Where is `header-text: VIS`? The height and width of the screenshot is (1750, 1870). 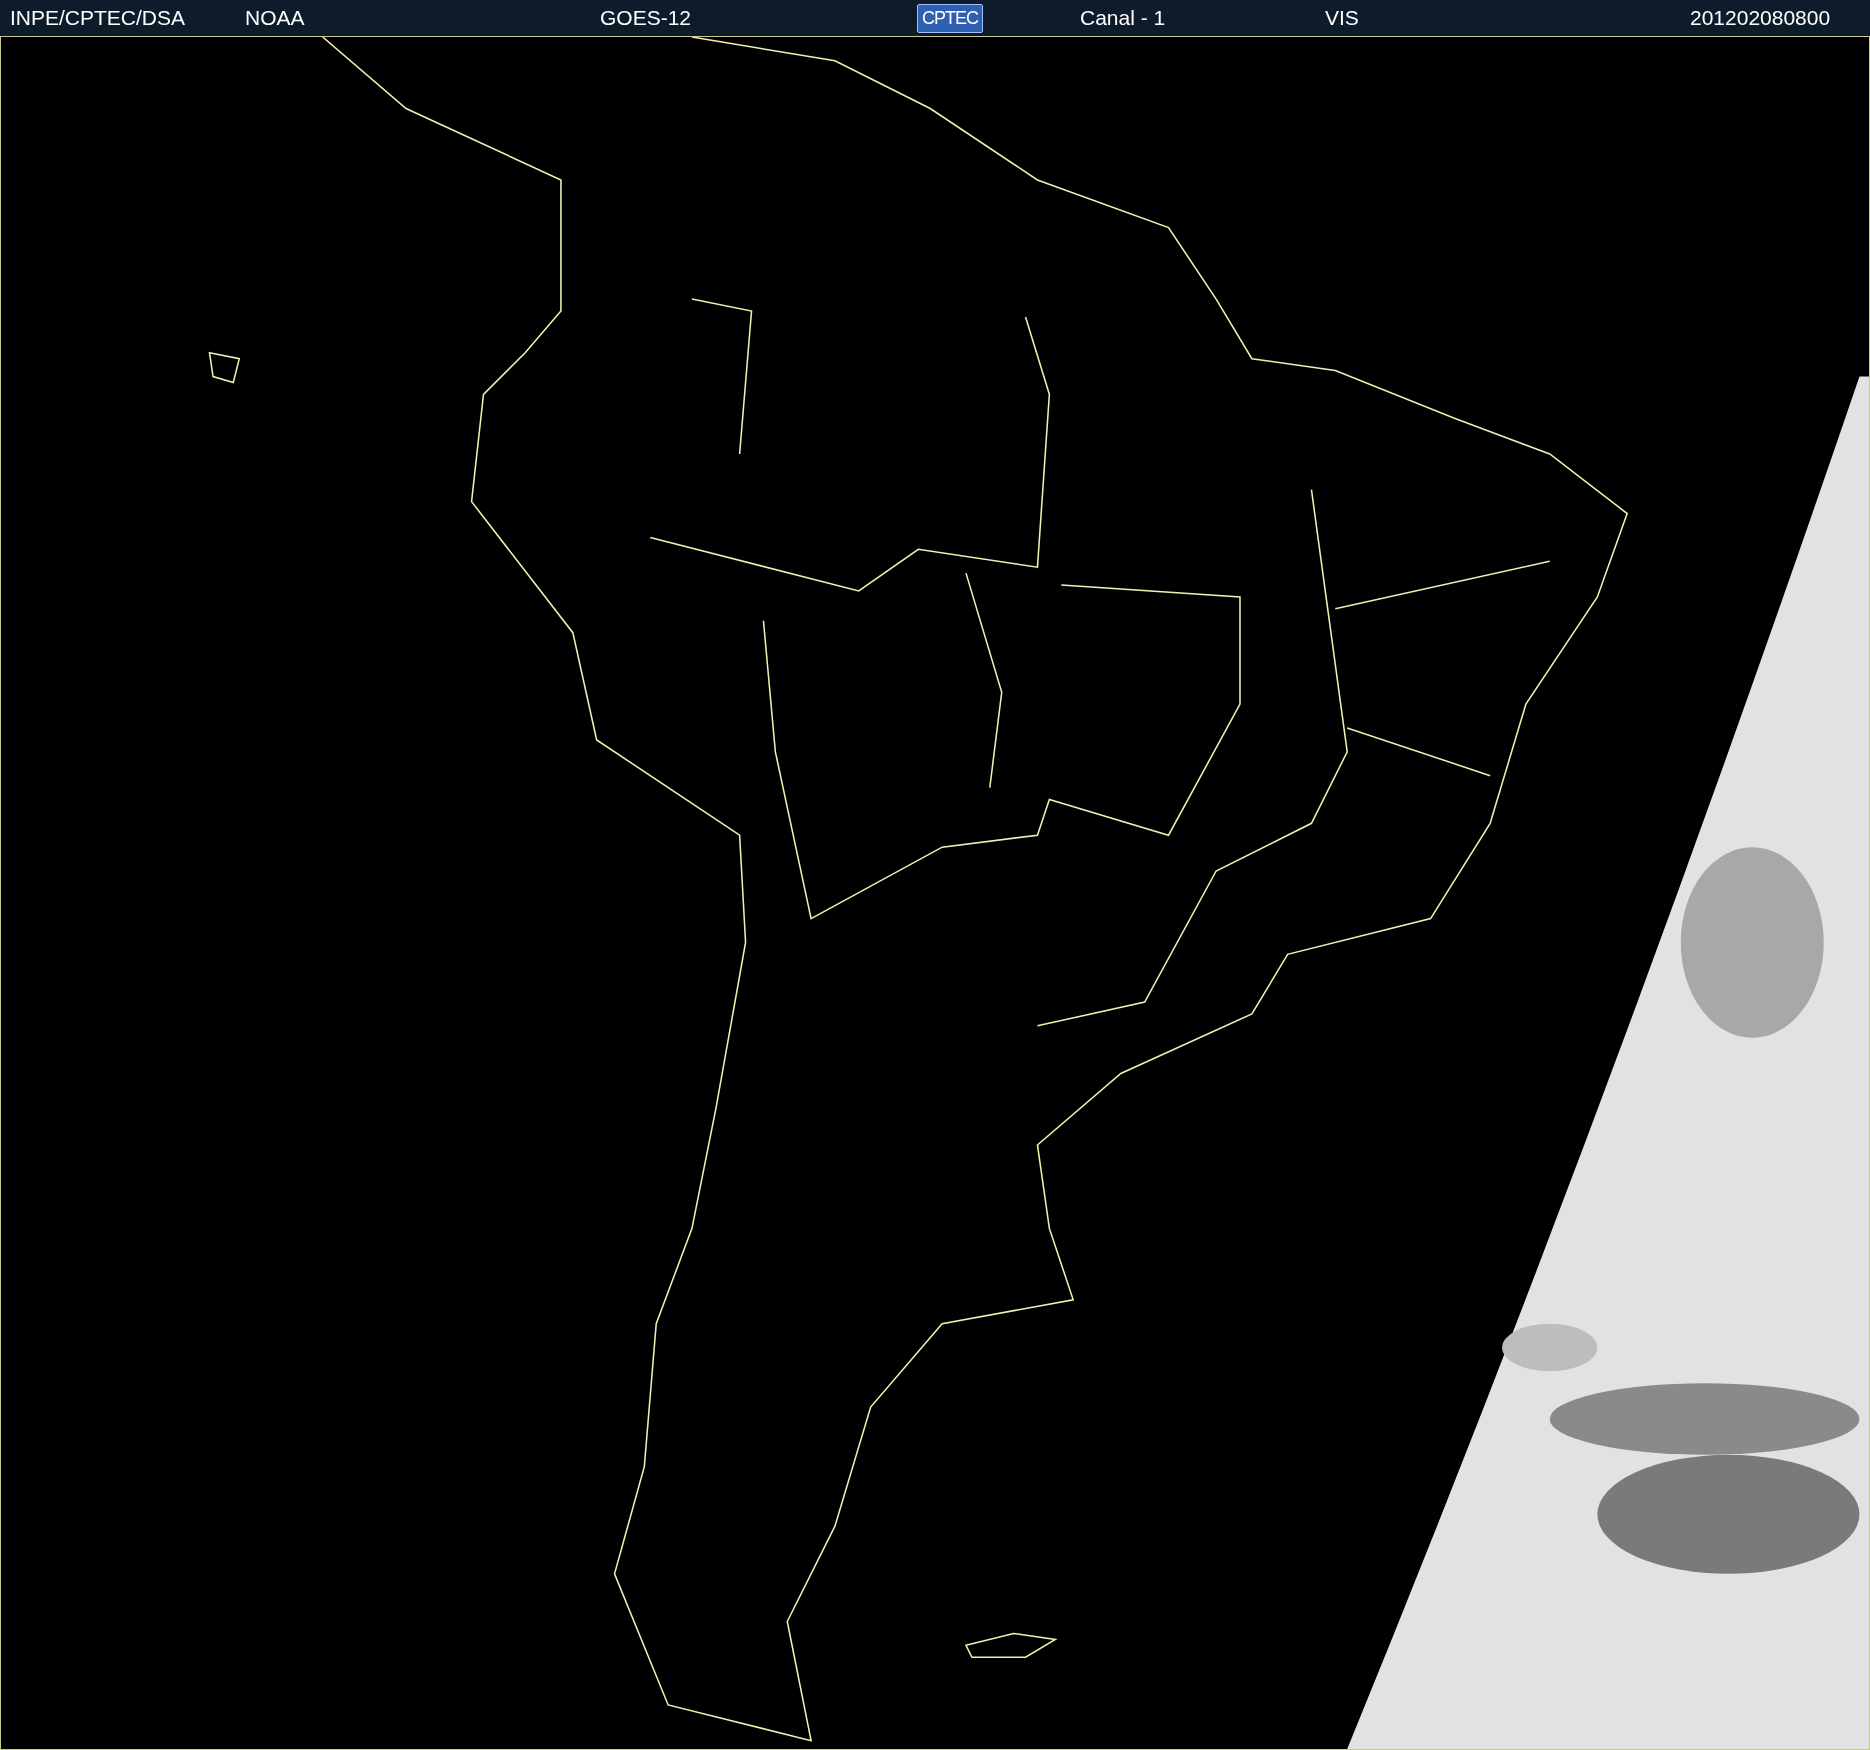
header-text: VIS is located at coordinates (1342, 18).